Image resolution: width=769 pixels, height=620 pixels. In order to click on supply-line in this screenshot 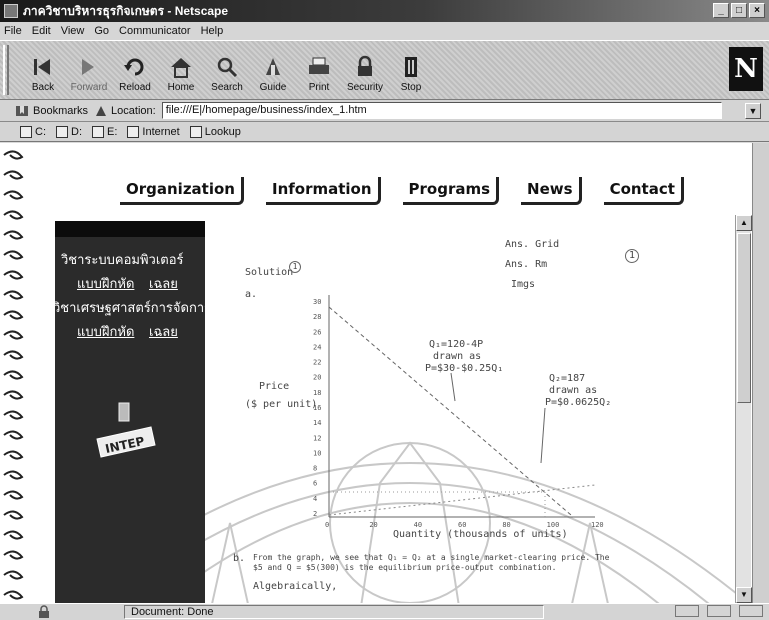, I will do `click(462, 500)`.